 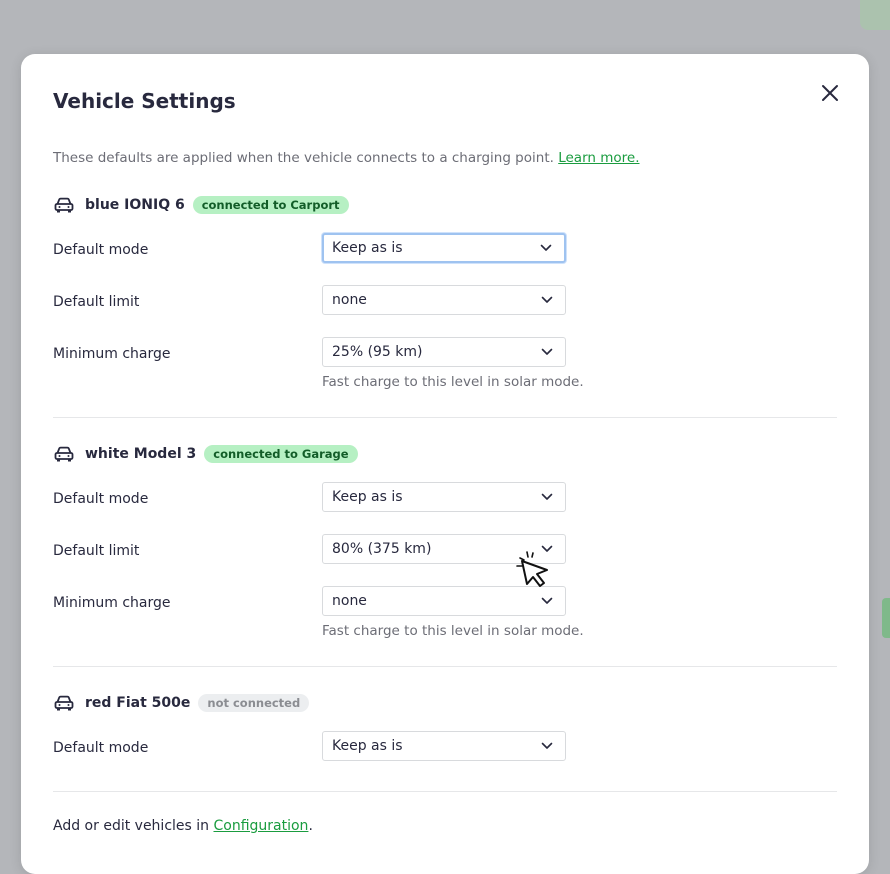 I want to click on vehicle-header: white Model 3 connected to Garage, so click(x=205, y=454).